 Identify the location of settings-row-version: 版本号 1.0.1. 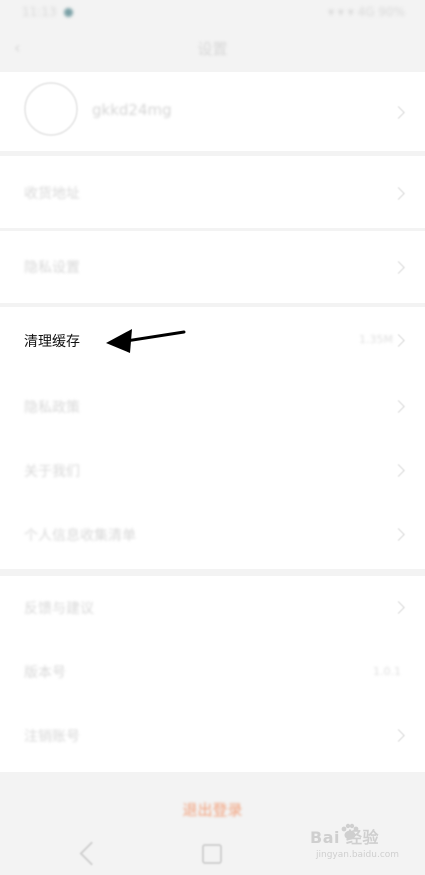
(212, 673).